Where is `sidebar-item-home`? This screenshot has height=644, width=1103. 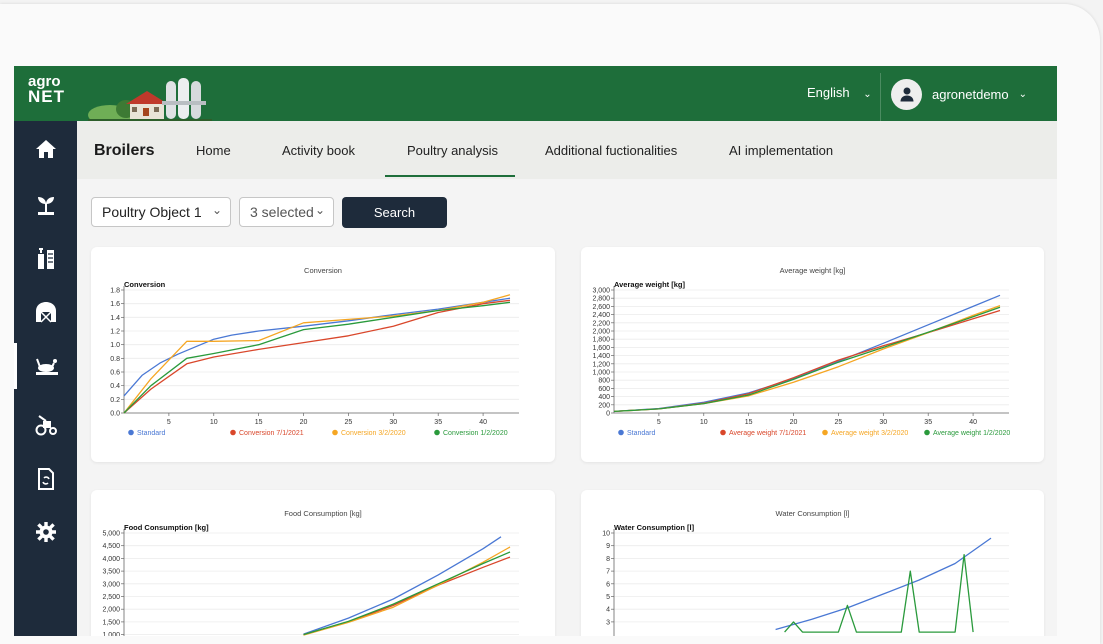
sidebar-item-home is located at coordinates (45, 149).